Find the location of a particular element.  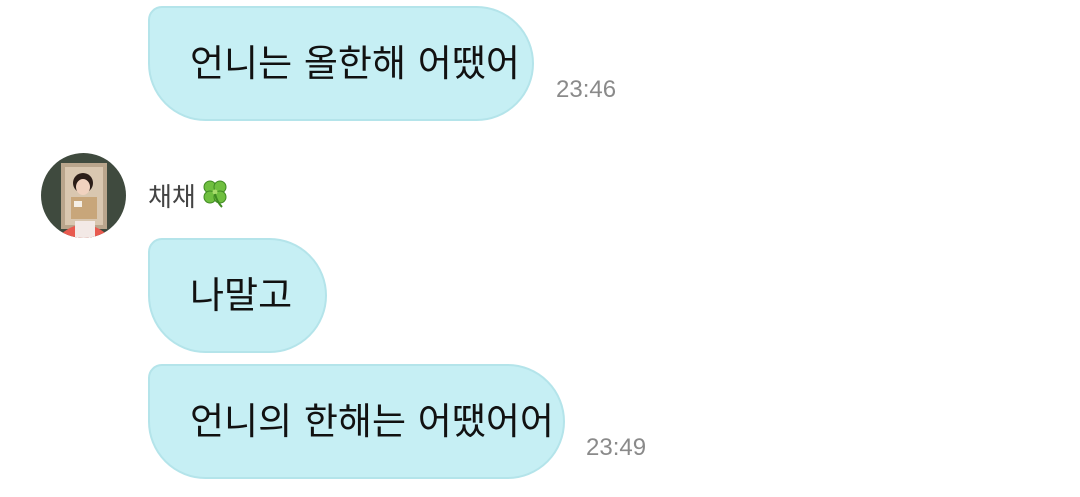

message-timestamp: 23:49 is located at coordinates (616, 447).